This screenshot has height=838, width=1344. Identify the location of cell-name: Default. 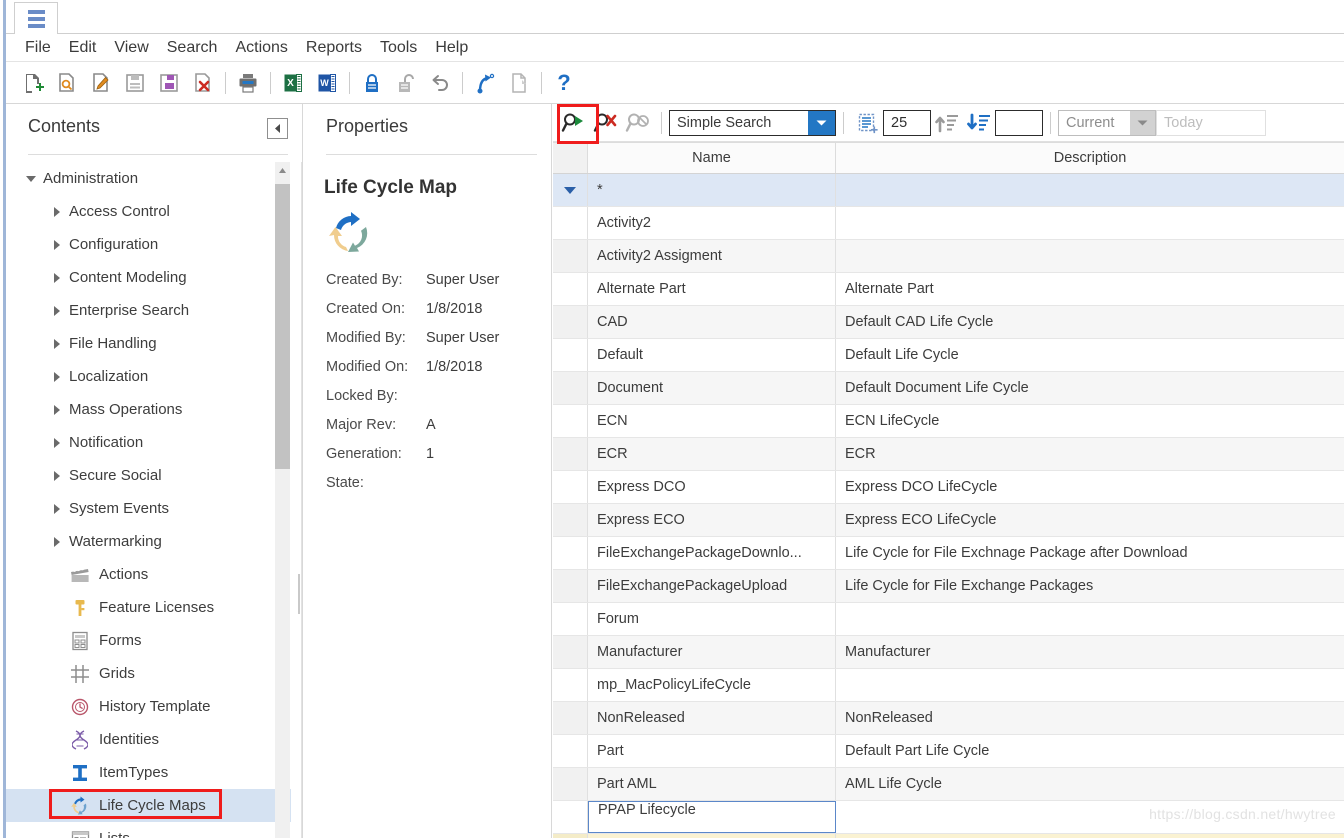
(712, 355).